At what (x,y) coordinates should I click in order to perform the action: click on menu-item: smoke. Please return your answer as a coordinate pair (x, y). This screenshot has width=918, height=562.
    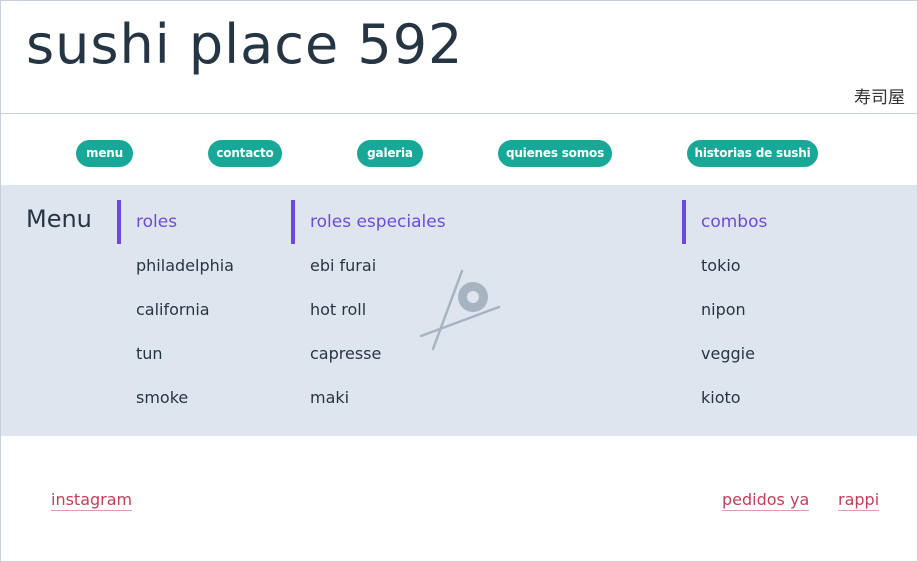
    Looking at the image, I should click on (162, 397).